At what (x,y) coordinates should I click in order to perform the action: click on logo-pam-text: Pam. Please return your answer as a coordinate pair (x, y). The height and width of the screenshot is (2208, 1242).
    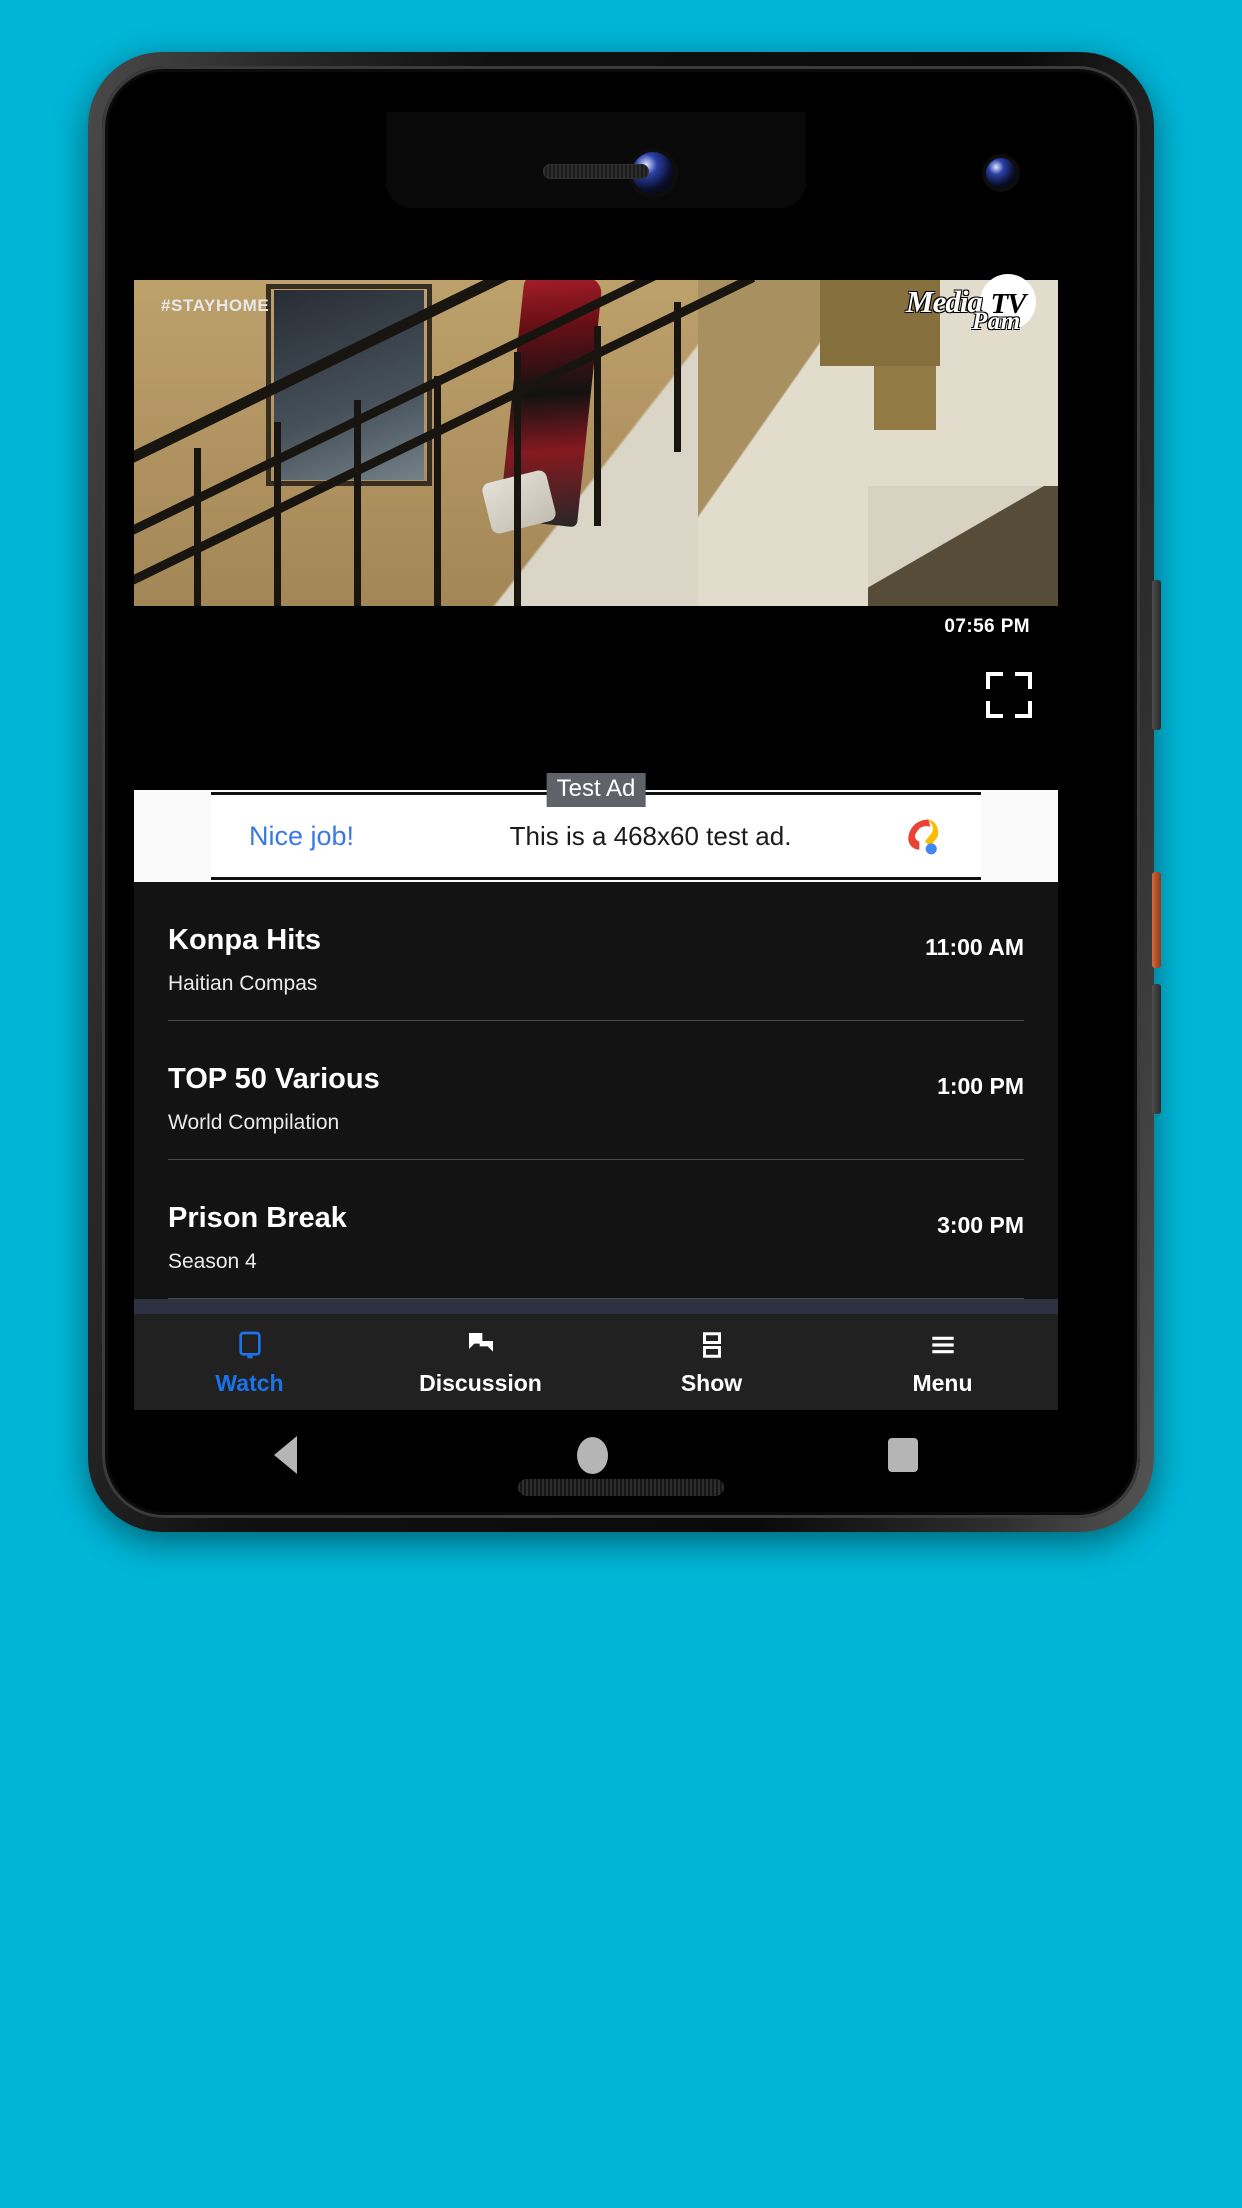
    Looking at the image, I should click on (996, 321).